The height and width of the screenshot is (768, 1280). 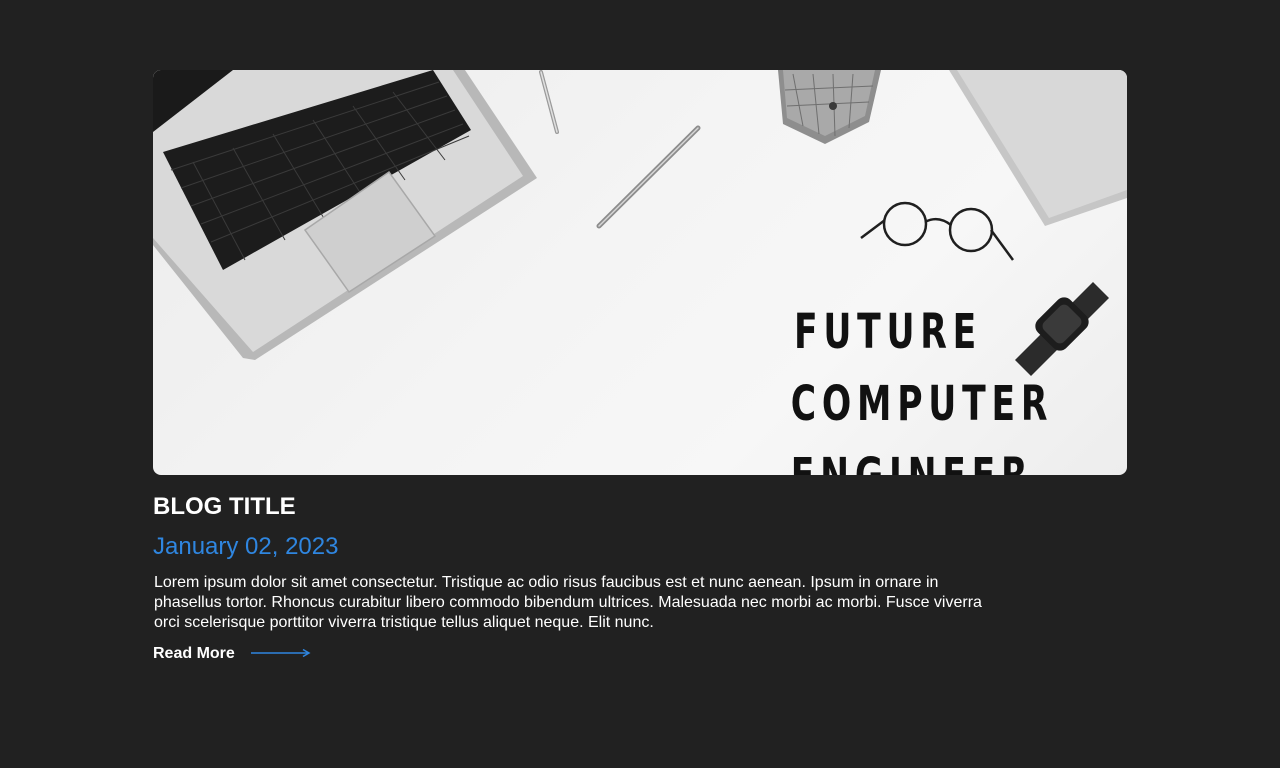 I want to click on hero-caption-line: ENGINEER, so click(x=909, y=457).